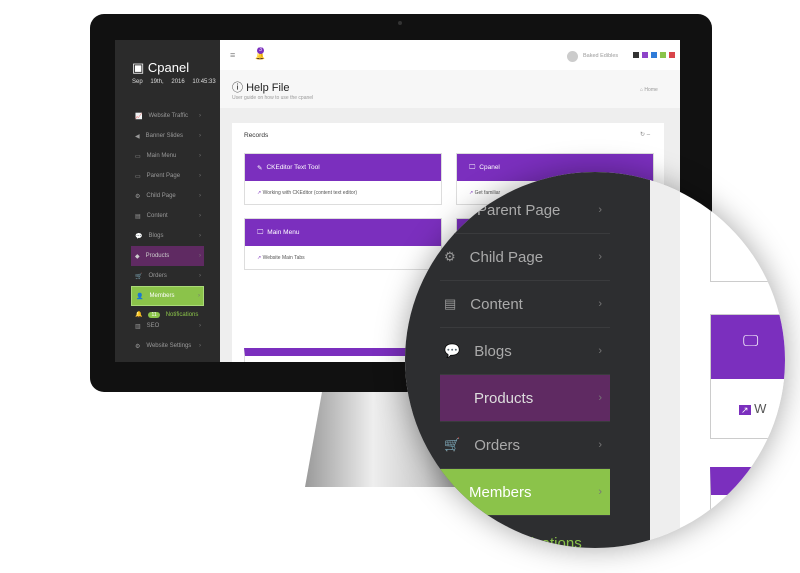 The width and height of the screenshot is (800, 573). I want to click on breadcrumb-home: ⌂ Home, so click(649, 90).